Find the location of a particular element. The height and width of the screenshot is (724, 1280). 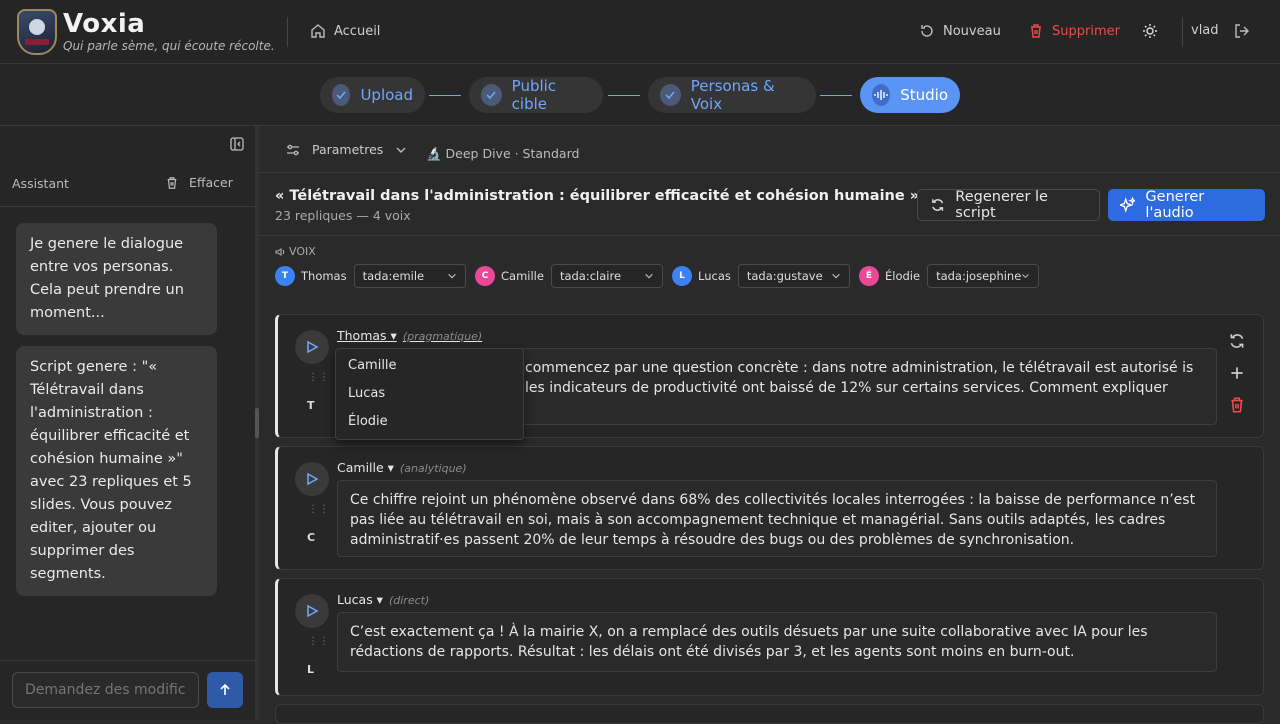

mode-label: 🔬 Deep Dive · Standard is located at coordinates (503, 153).